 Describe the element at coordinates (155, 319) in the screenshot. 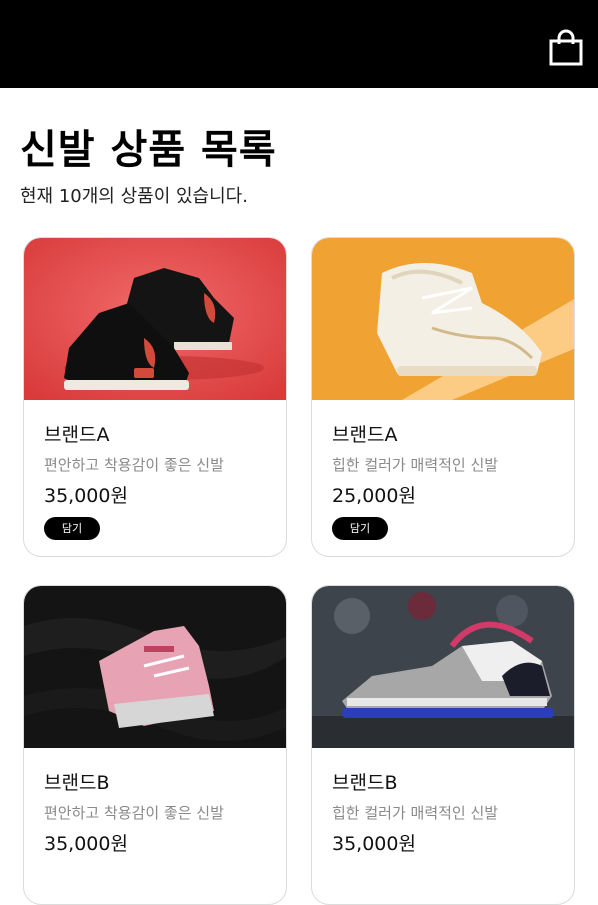

I see `product-image-black-red-hightop` at that location.